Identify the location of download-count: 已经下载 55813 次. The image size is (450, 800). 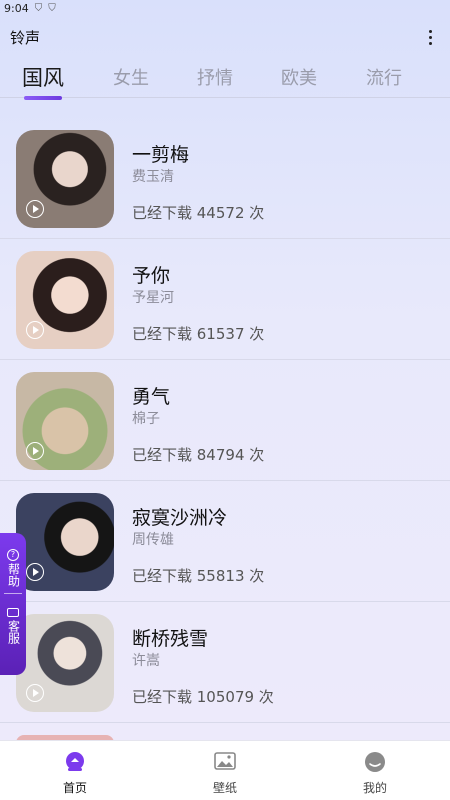
(198, 576).